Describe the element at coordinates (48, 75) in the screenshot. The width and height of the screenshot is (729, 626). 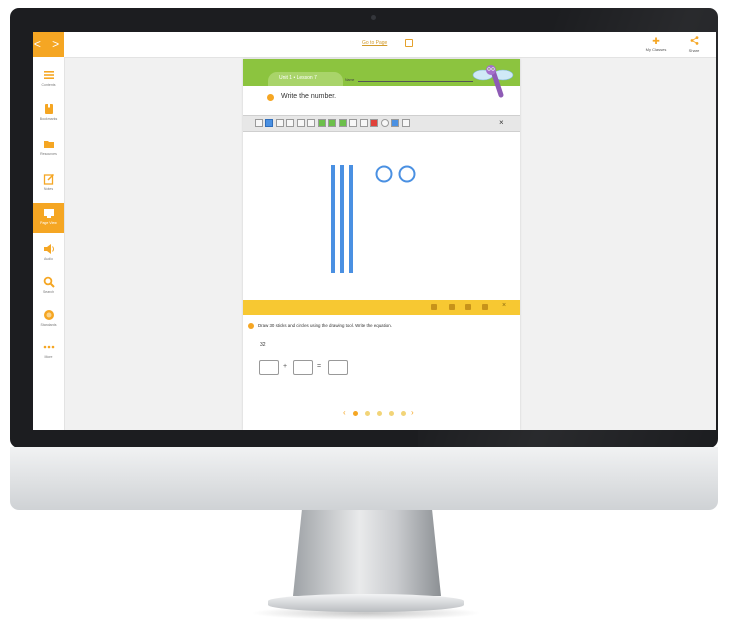
I see `contents-icon` at that location.